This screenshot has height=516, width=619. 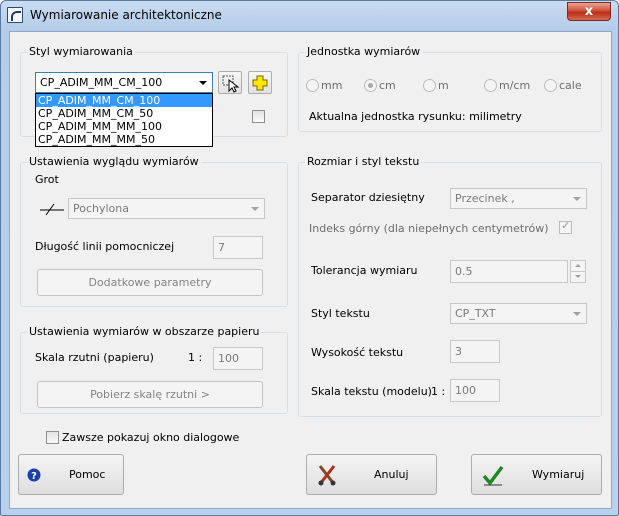 I want to click on unit-label-m-cm: m/cm, so click(x=515, y=85).